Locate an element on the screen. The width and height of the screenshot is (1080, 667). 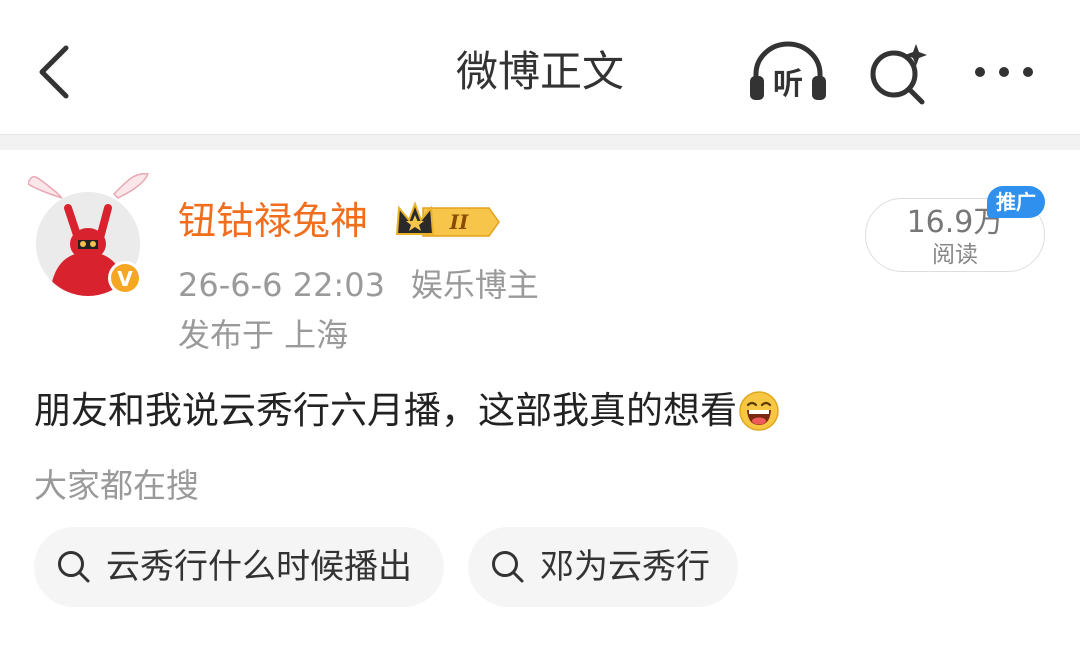
author-role: 娱乐博主 is located at coordinates (474, 285).